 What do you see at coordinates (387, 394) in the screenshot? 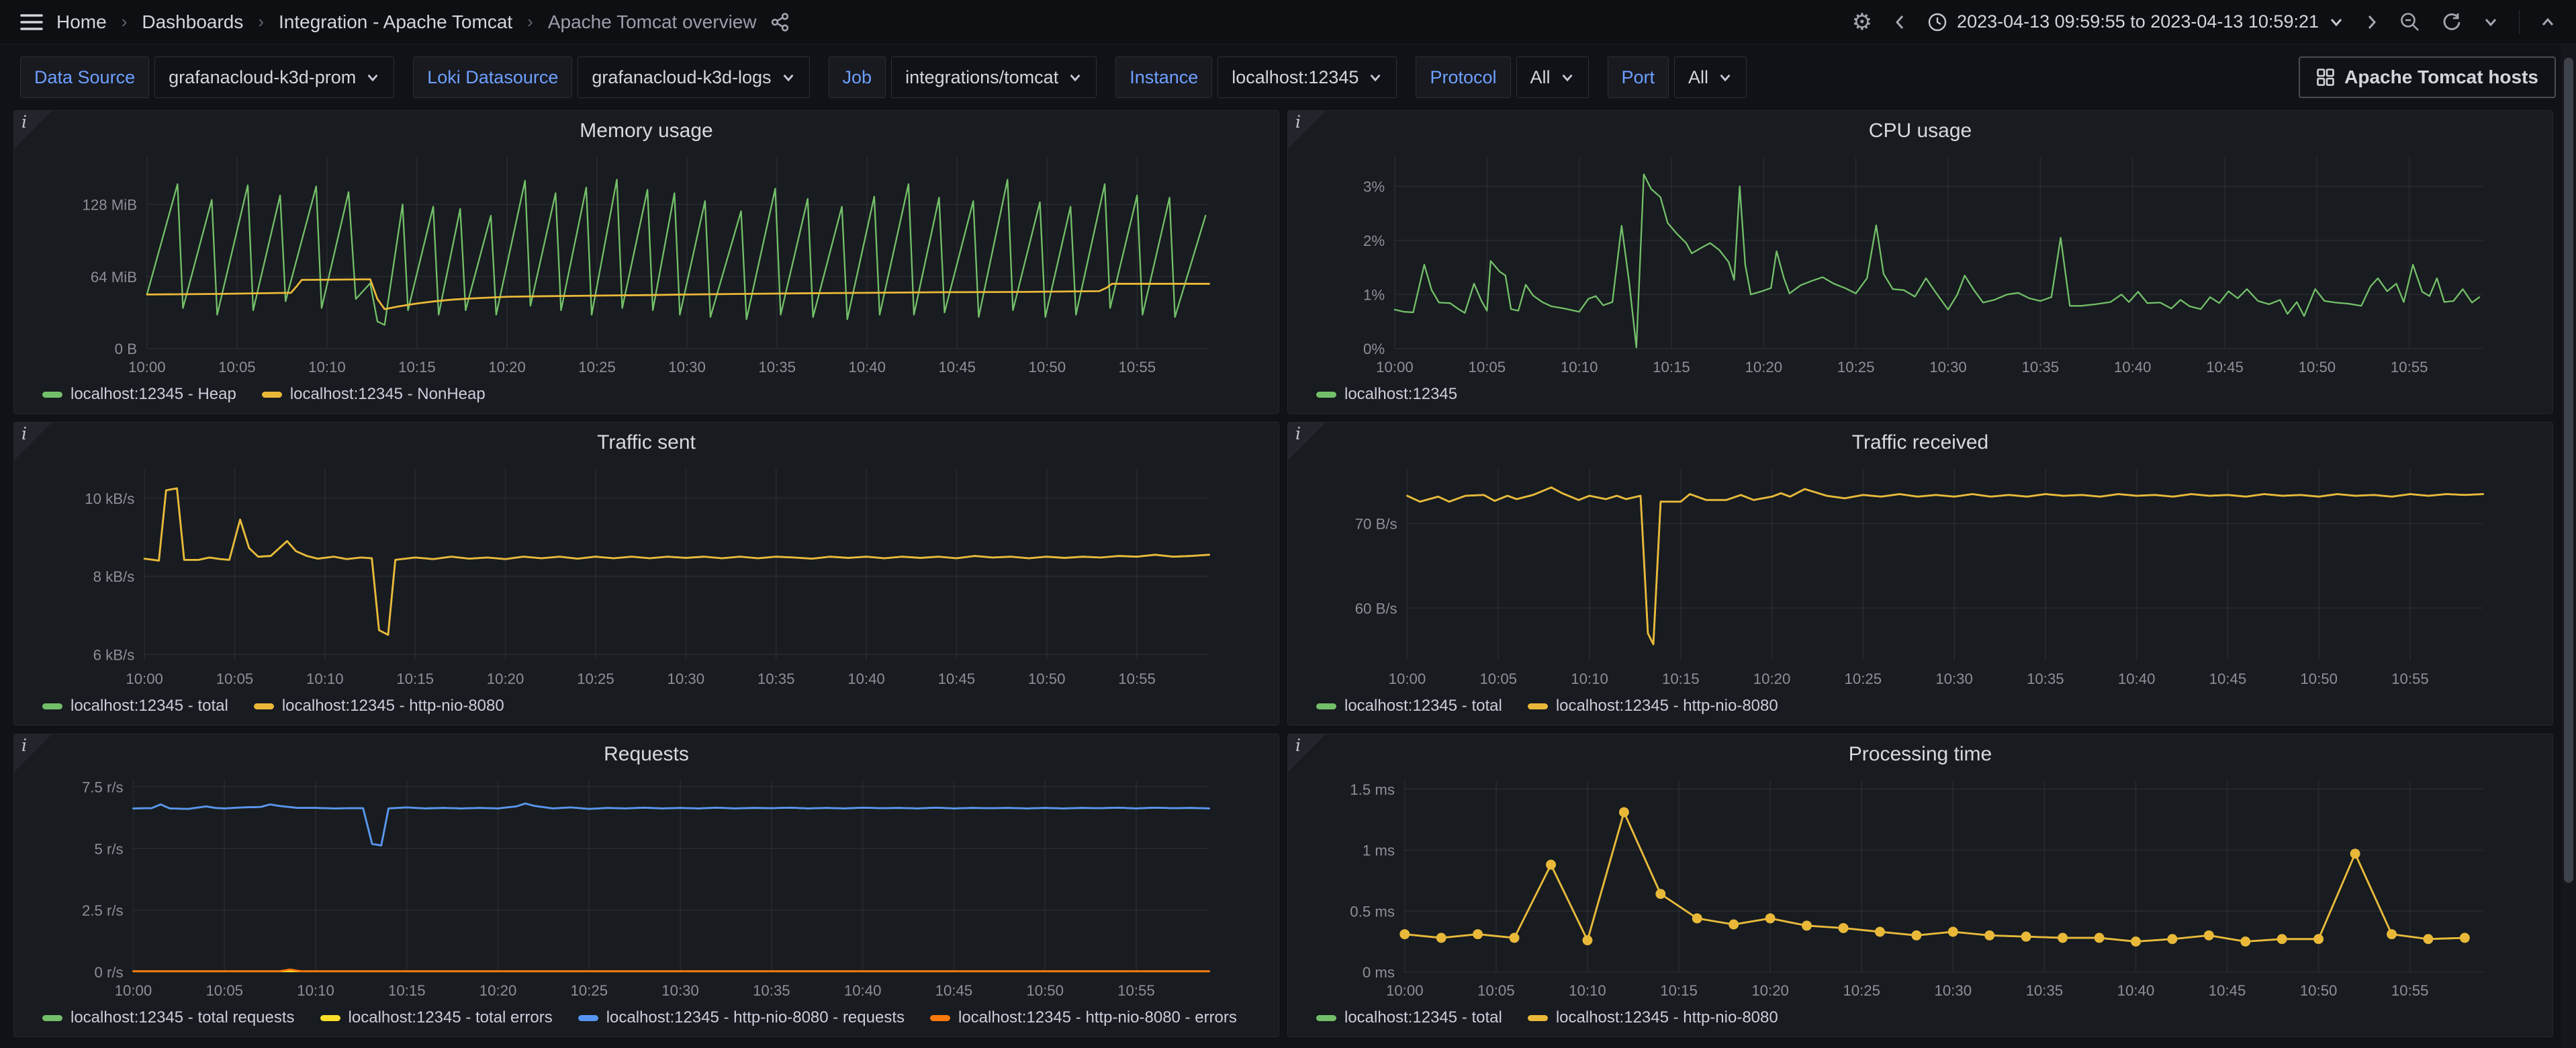
I see `legend-series-label: localhost:12345 - NonHeap` at bounding box center [387, 394].